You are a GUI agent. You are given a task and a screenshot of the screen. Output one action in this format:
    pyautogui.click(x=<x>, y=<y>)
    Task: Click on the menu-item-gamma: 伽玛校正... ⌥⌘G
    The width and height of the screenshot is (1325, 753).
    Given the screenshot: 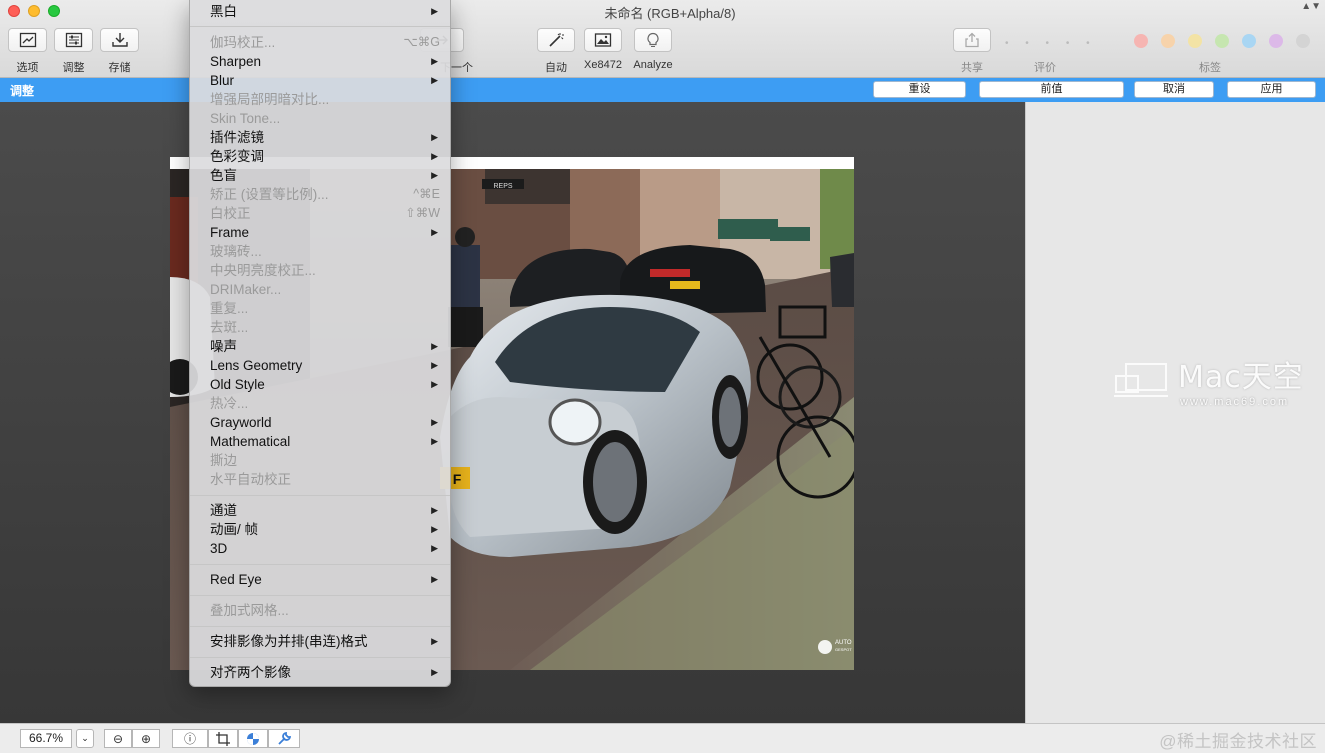 What is the action you would take?
    pyautogui.click(x=325, y=42)
    